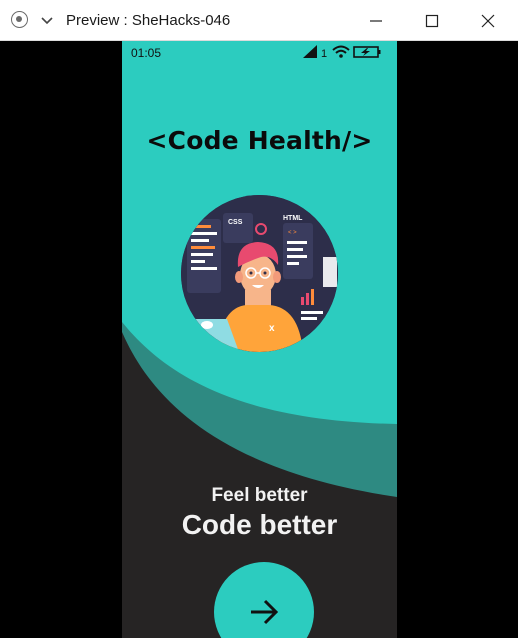  What do you see at coordinates (259, 52) in the screenshot?
I see `status-bar: 01:05 1` at bounding box center [259, 52].